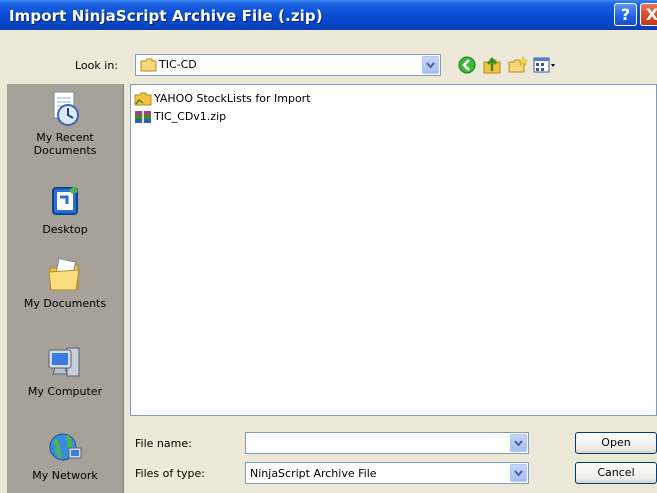 Image resolution: width=657 pixels, height=493 pixels. I want to click on place-my-computer: My Computer, so click(65, 371).